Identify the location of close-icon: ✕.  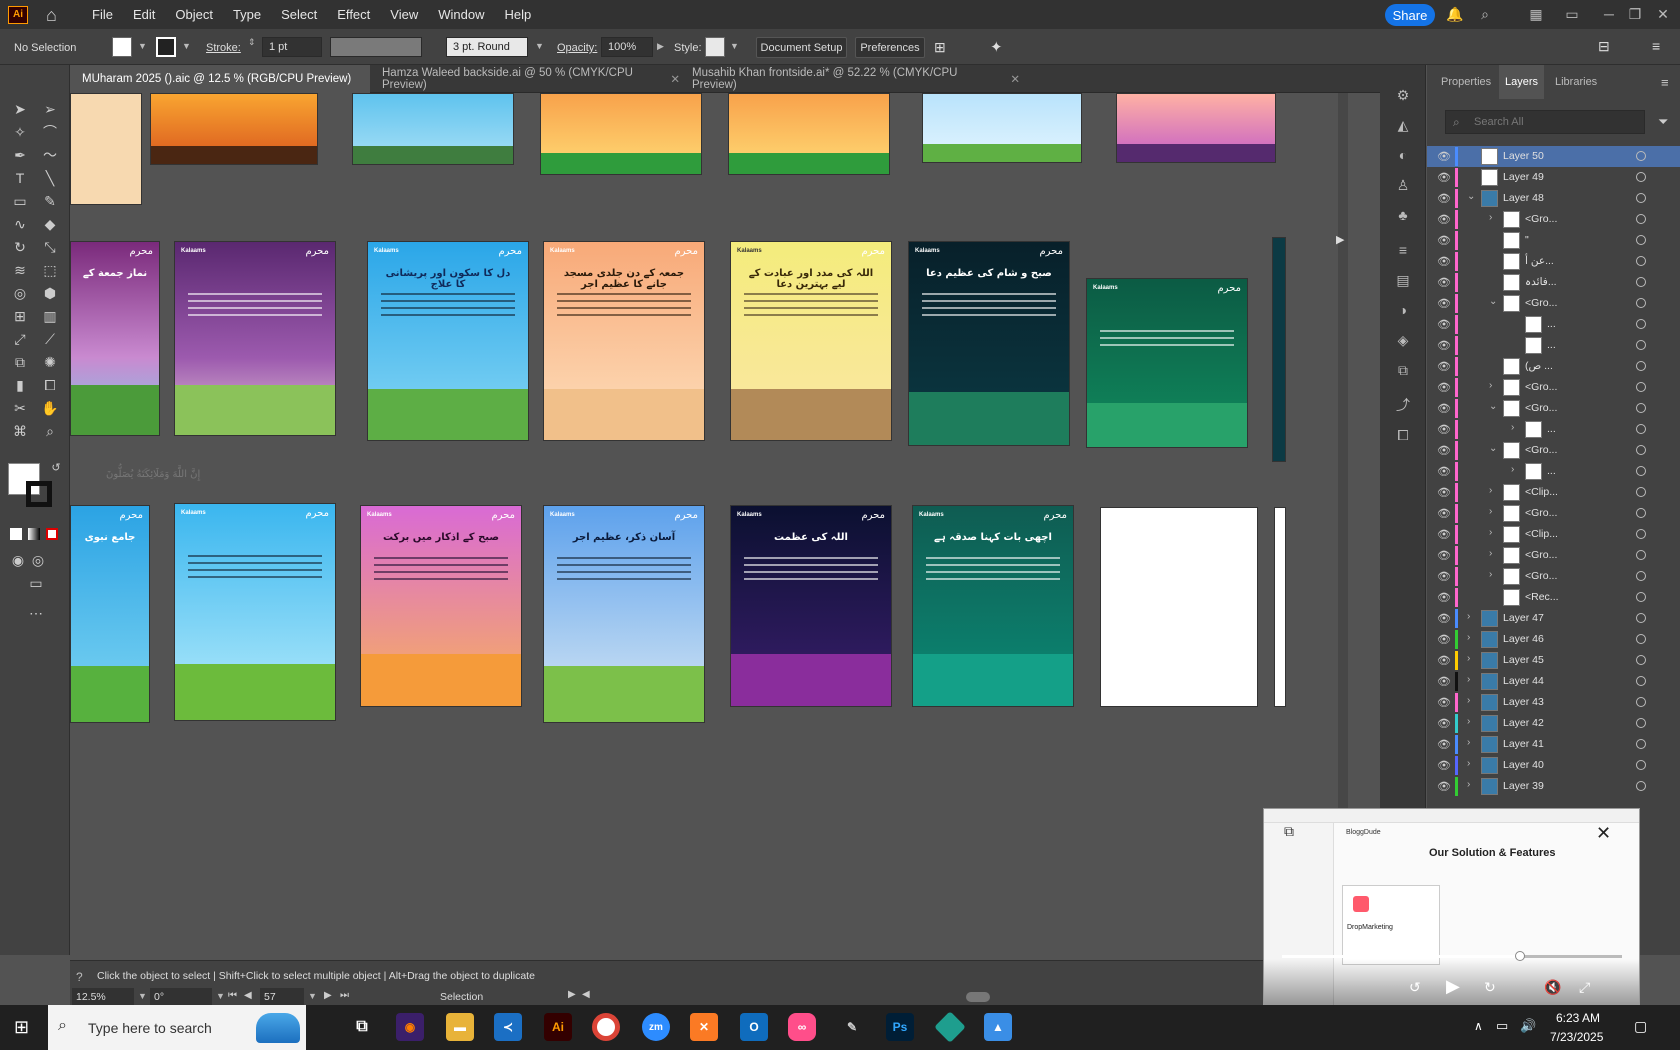
(1603, 833).